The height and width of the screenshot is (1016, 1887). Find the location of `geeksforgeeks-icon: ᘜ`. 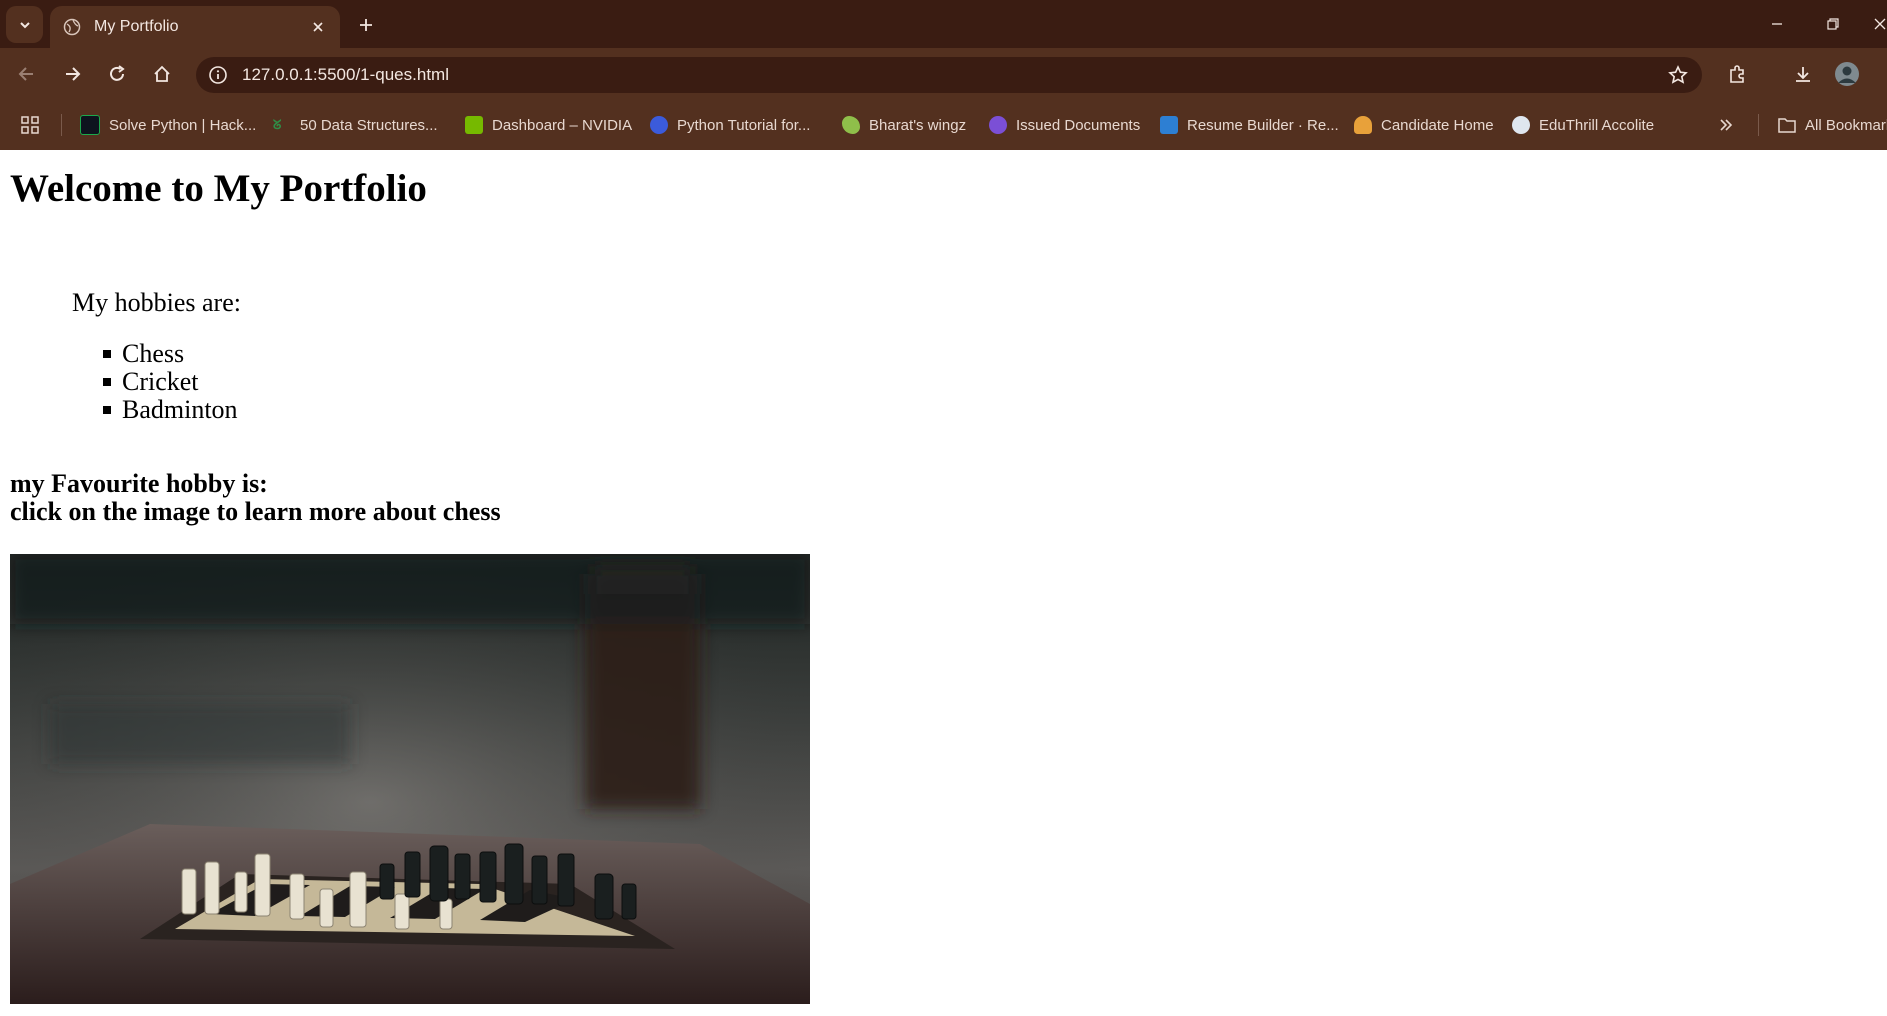

geeksforgeeks-icon: ᘜ is located at coordinates (277, 124).